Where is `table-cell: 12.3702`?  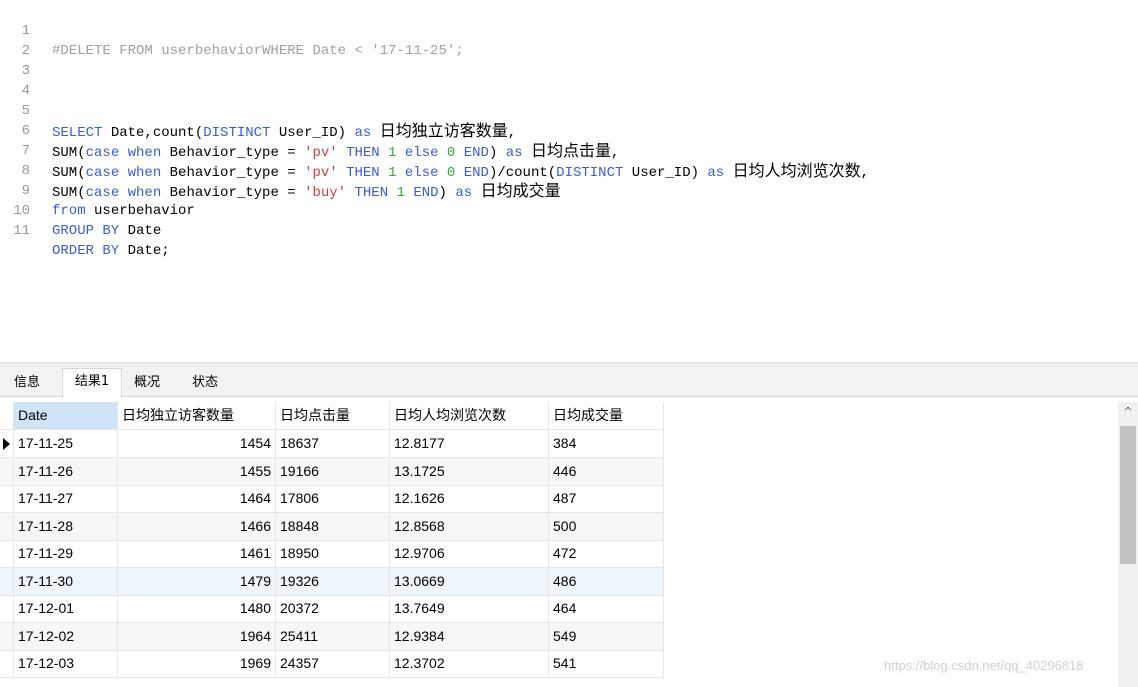 table-cell: 12.3702 is located at coordinates (469, 663).